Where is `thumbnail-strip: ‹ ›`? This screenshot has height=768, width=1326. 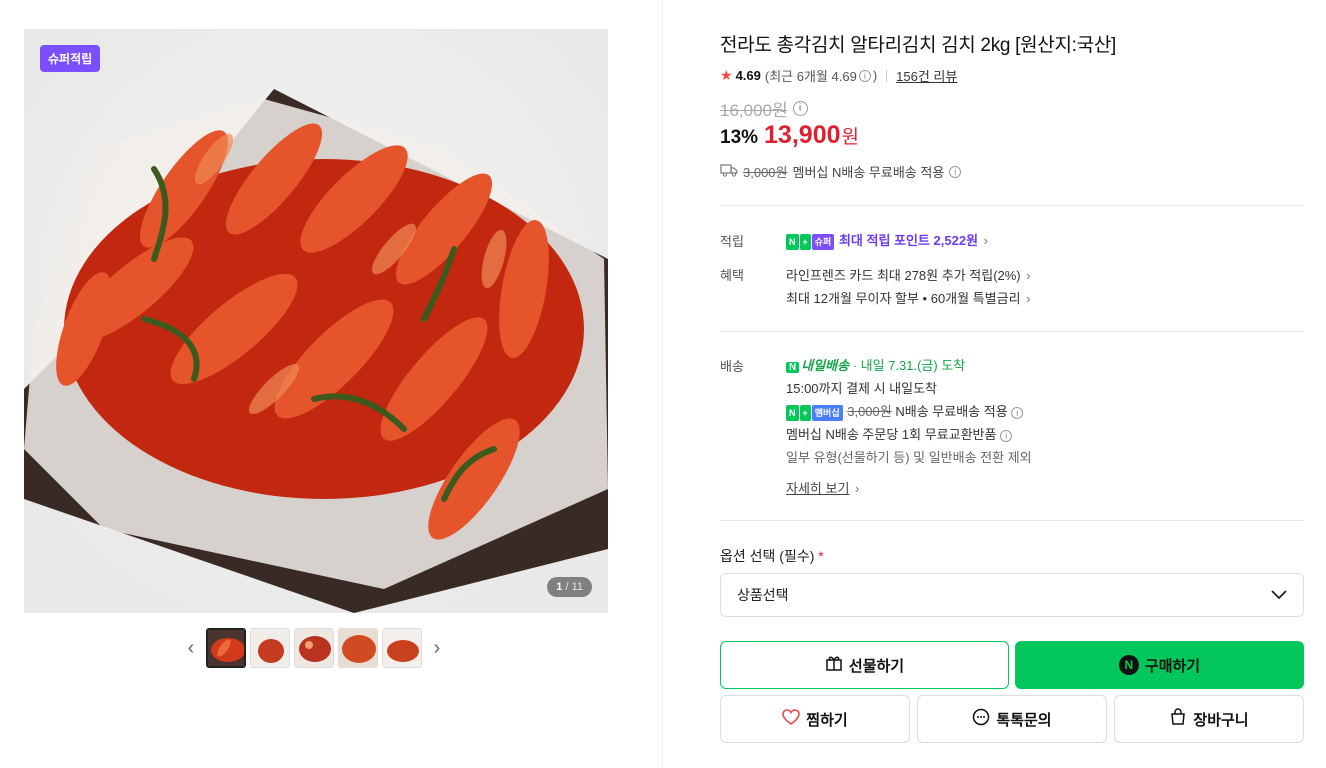
thumbnail-strip: ‹ › is located at coordinates (314, 648).